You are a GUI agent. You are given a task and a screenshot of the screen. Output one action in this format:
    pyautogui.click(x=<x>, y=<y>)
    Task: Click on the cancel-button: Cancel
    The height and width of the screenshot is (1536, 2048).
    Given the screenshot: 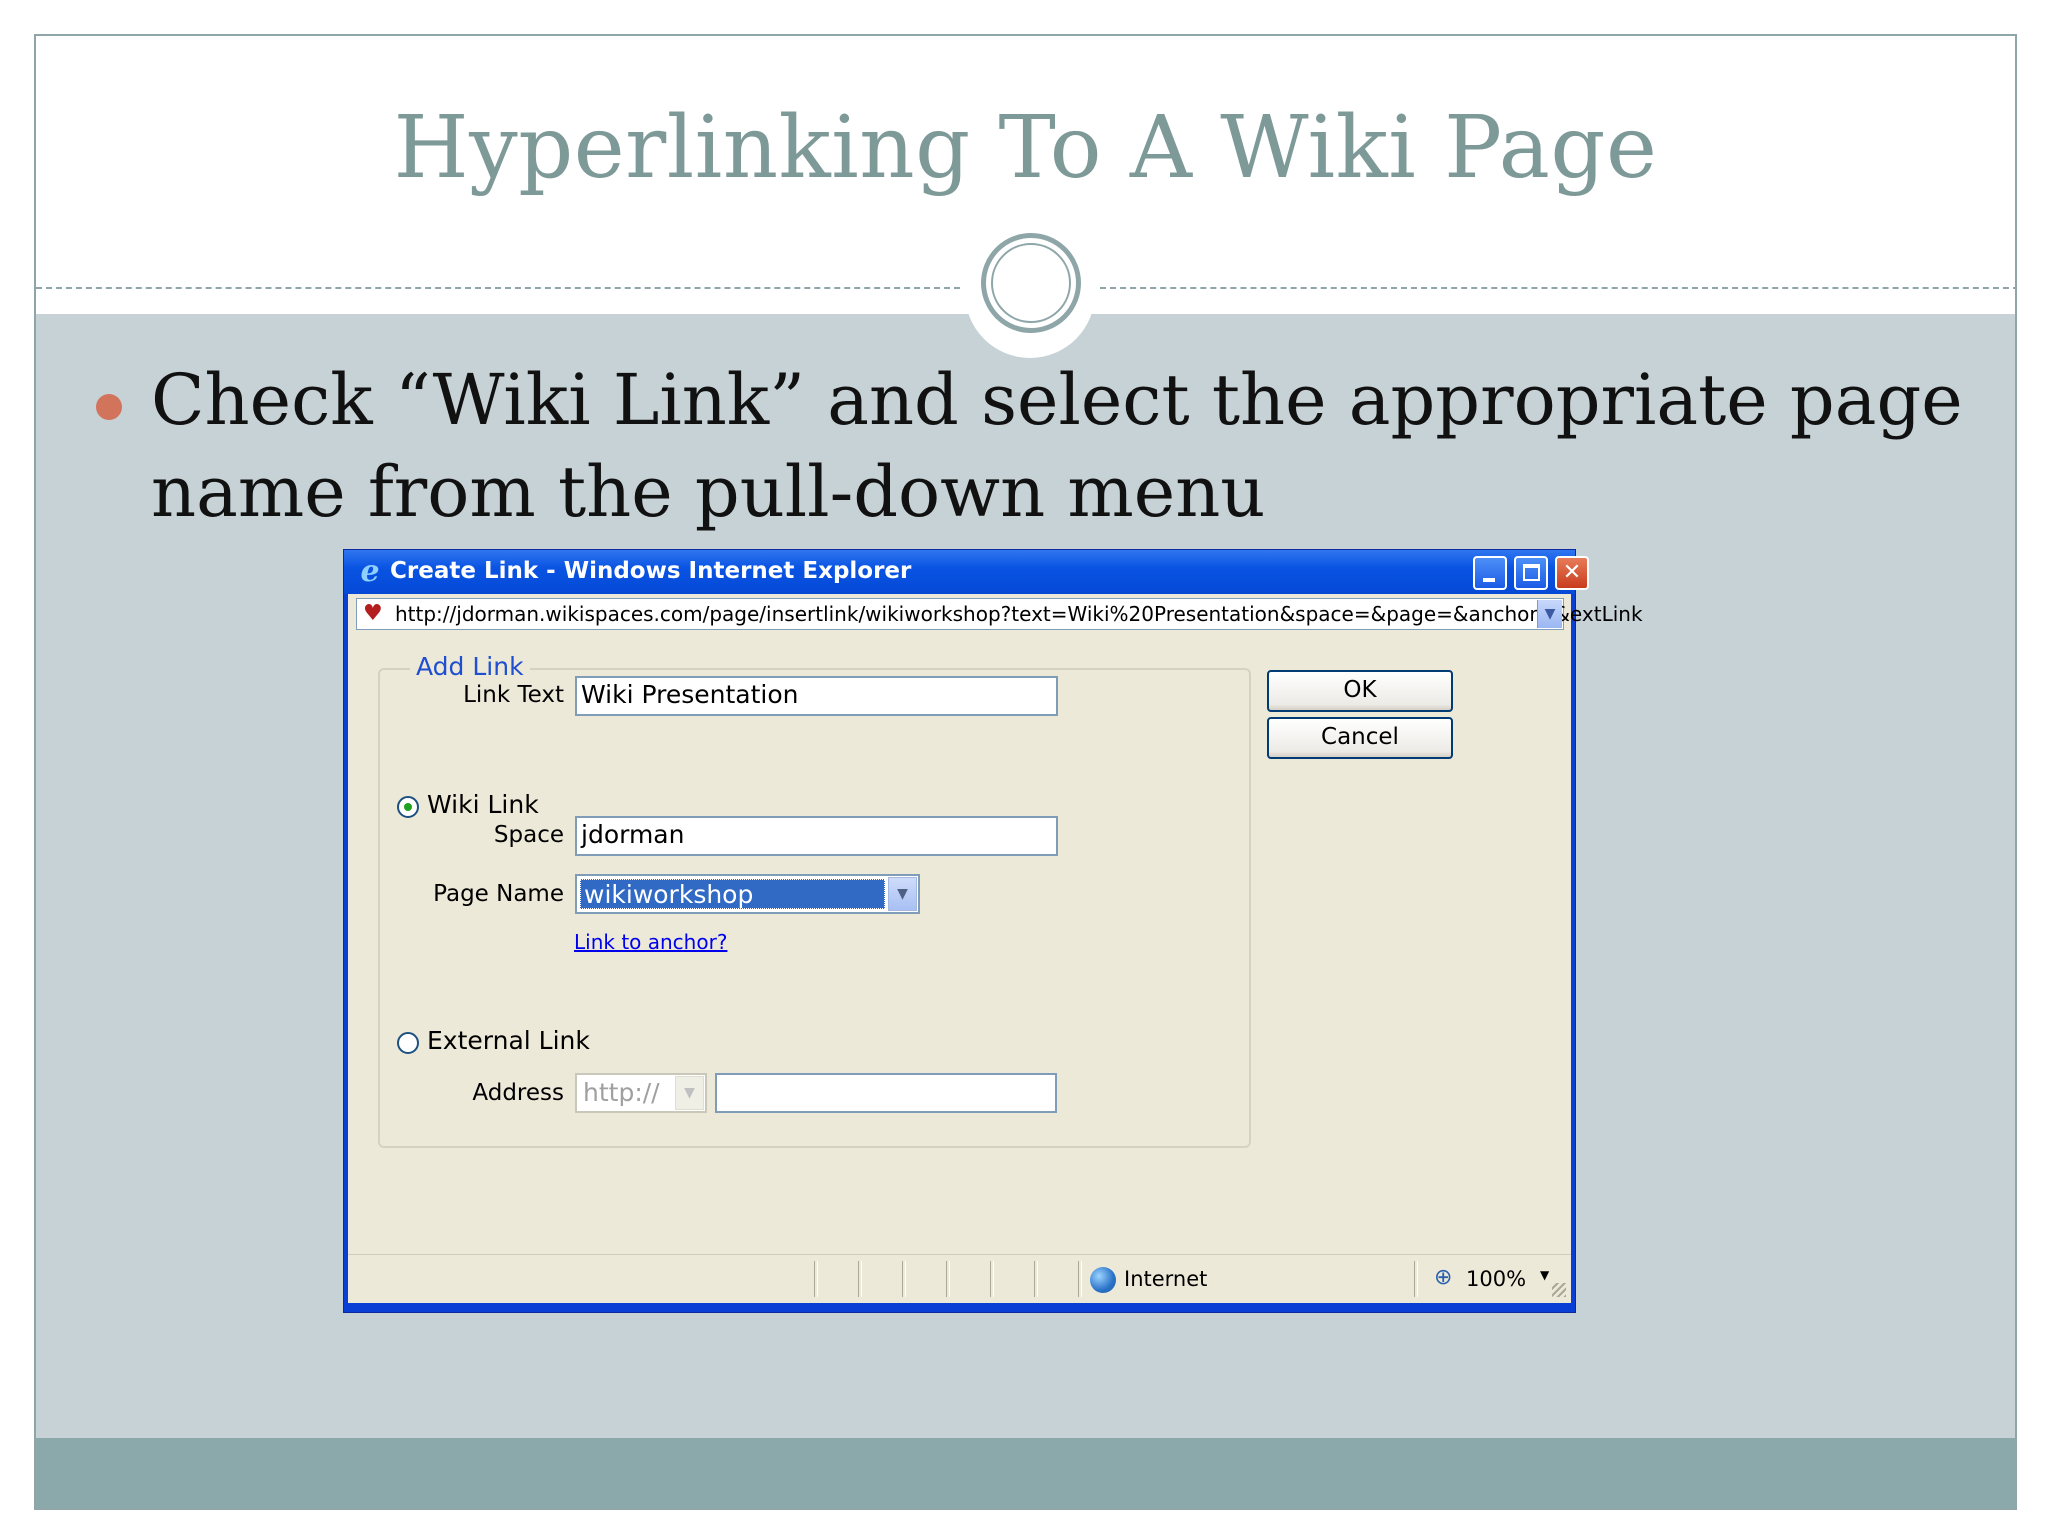 What is the action you would take?
    pyautogui.click(x=1360, y=738)
    